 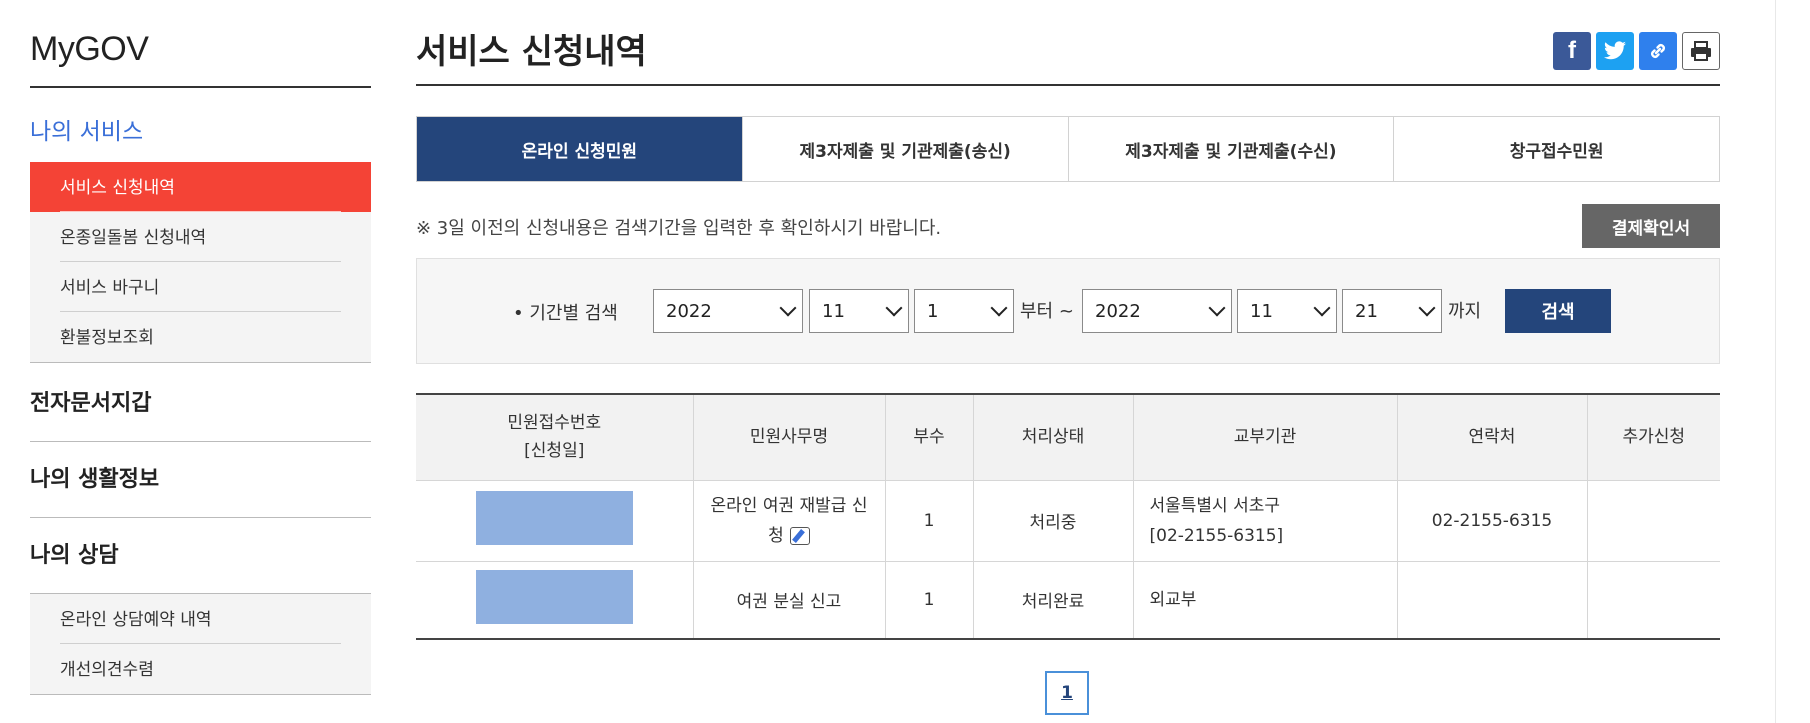 I want to click on tab-third-party-received: 제3자제출 및 기관제출(수신), so click(x=1230, y=149).